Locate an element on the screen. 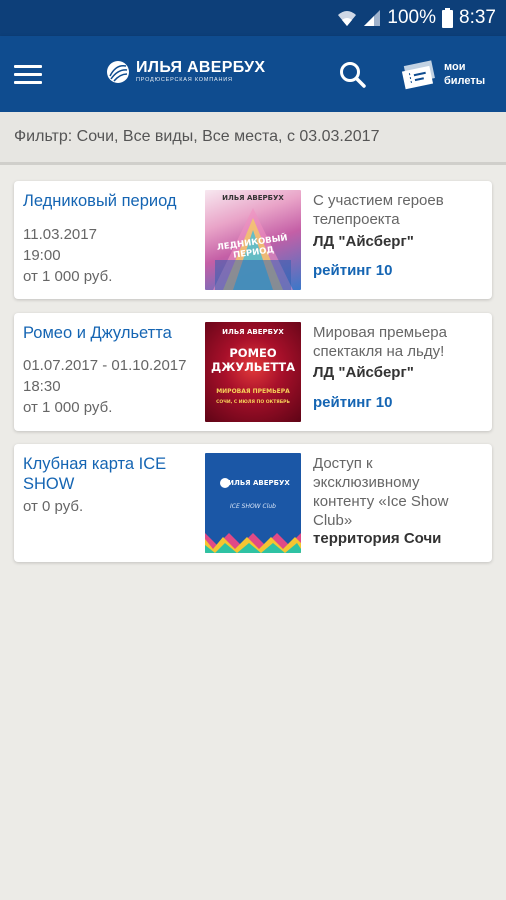 This screenshot has height=900, width=506. poster-caption: ICE SHOW Club is located at coordinates (252, 506).